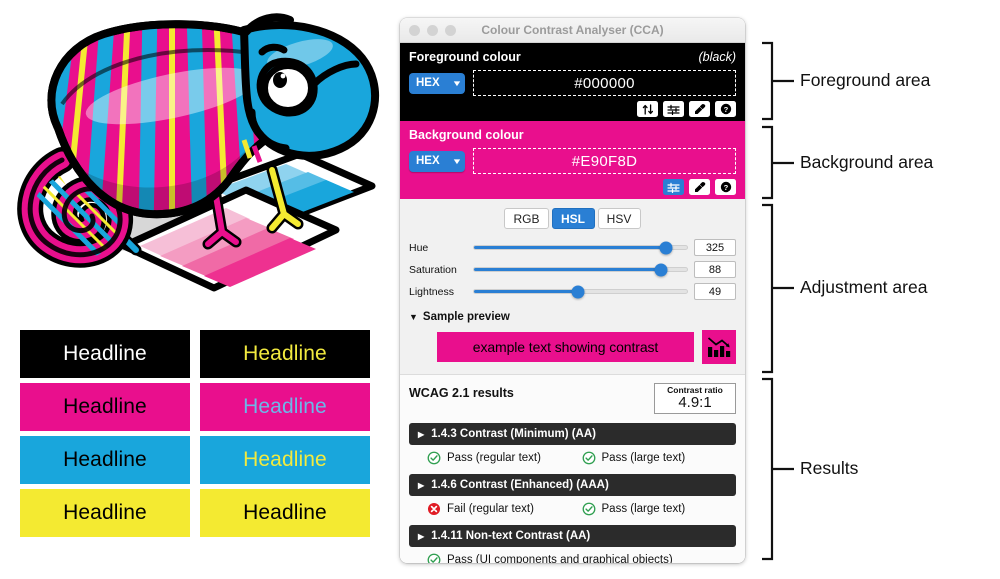 The height and width of the screenshot is (579, 1000). What do you see at coordinates (414, 30) in the screenshot?
I see `close-button` at bounding box center [414, 30].